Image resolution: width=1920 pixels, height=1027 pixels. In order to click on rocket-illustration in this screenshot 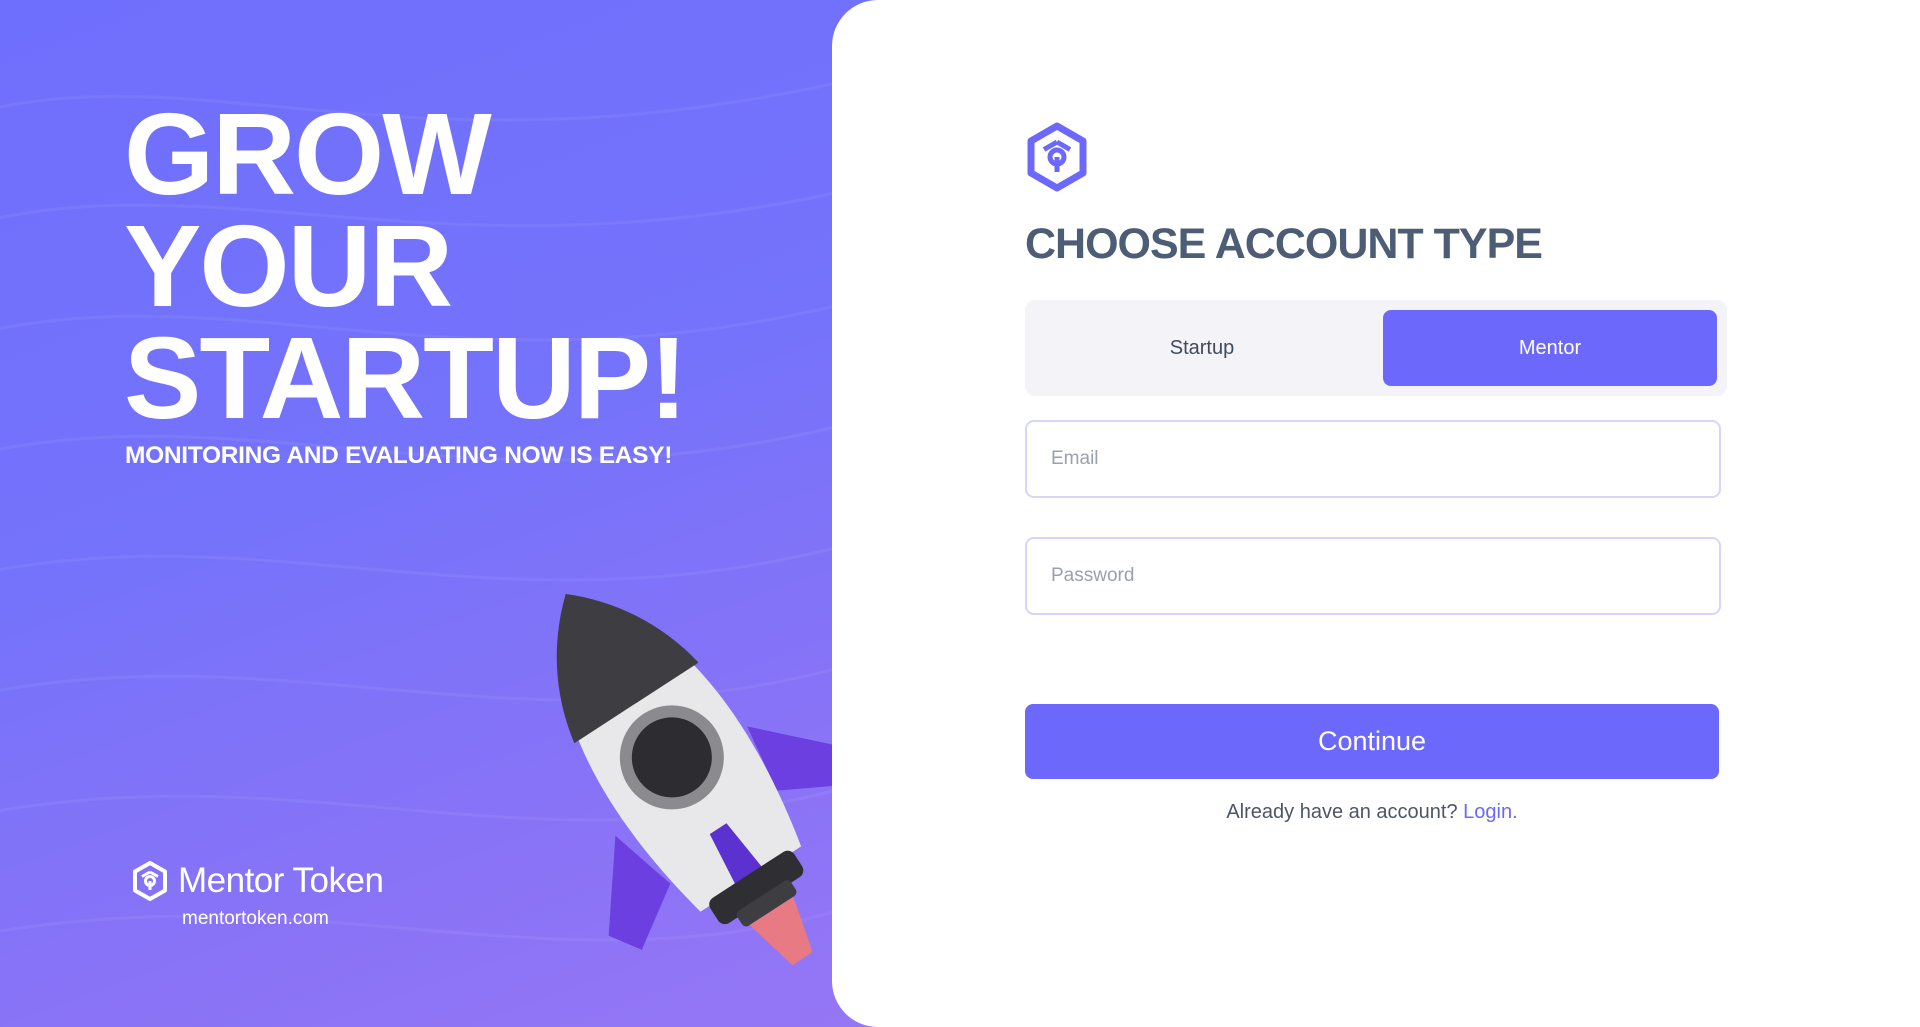, I will do `click(703, 779)`.